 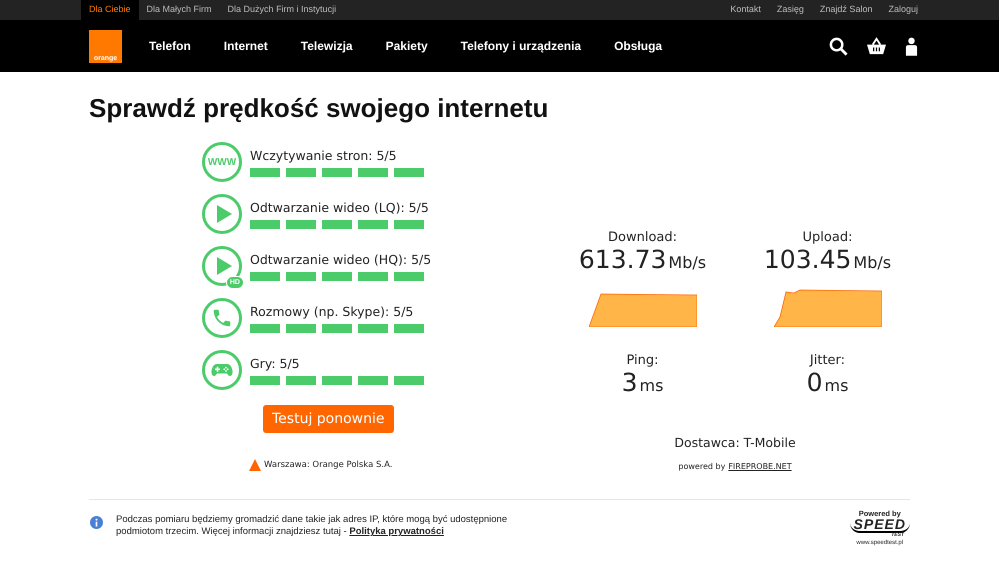 I want to click on segment-tab: Dla Ciebie, so click(x=110, y=10).